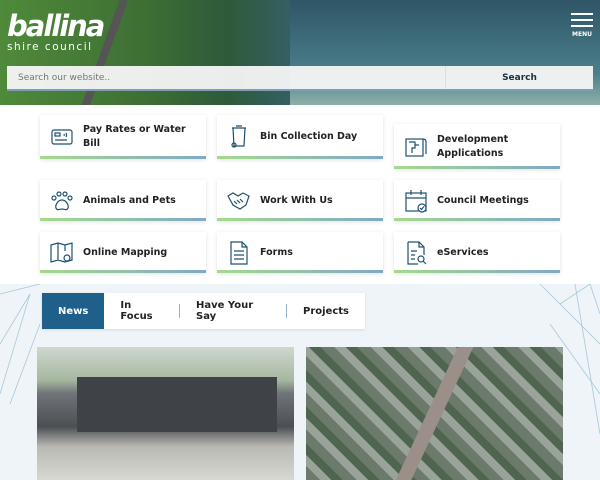  I want to click on news-tabs: News In Focus Have Your Say Projects, so click(203, 311).